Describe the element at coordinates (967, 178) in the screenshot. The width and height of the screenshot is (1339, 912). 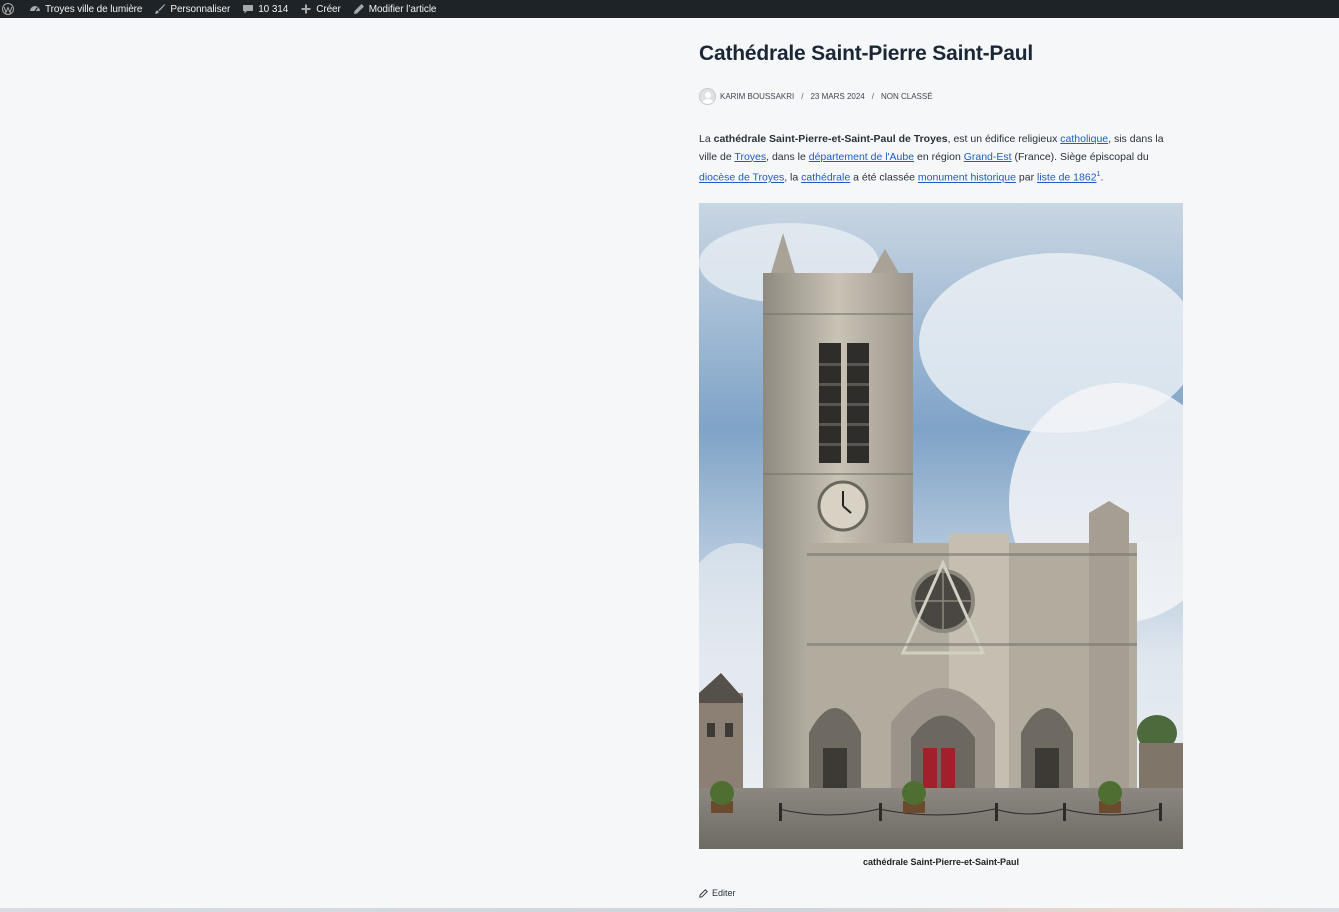
I see `link-monument-historique: monument historique` at that location.